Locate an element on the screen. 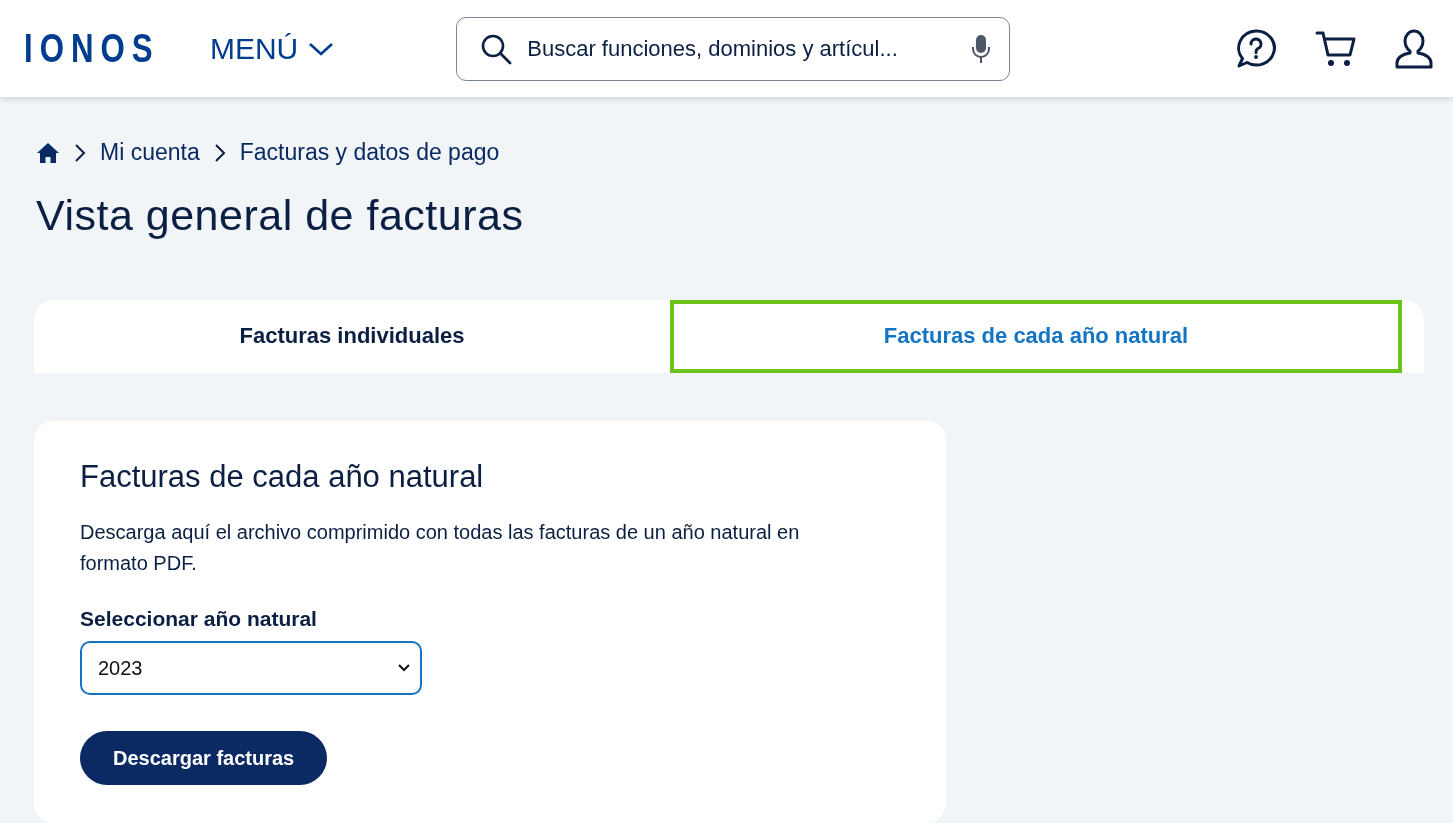 The height and width of the screenshot is (823, 1453). year-select: 2023 is located at coordinates (251, 668).